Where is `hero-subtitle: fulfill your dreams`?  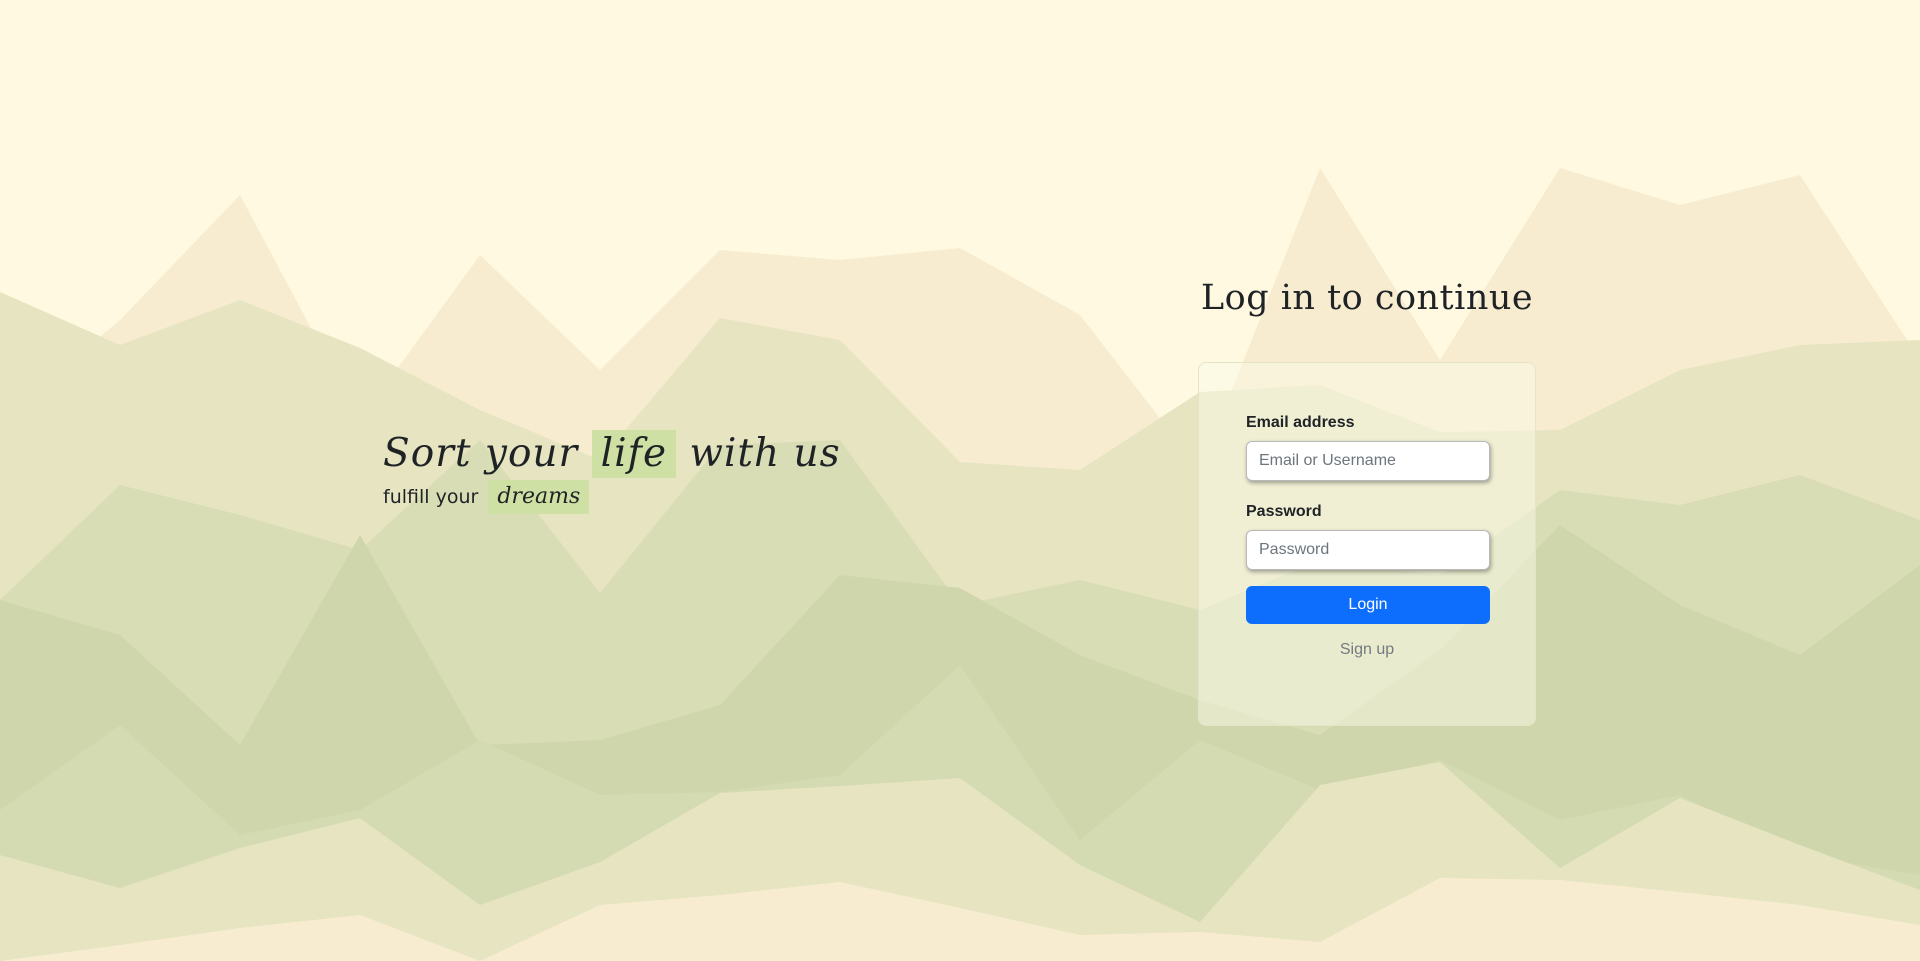 hero-subtitle: fulfill your dreams is located at coordinates (612, 497).